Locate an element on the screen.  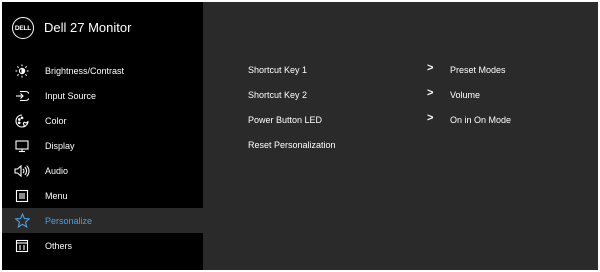
setting-row-power-button-led: Power Button LED > On in On Mode is located at coordinates (400, 120).